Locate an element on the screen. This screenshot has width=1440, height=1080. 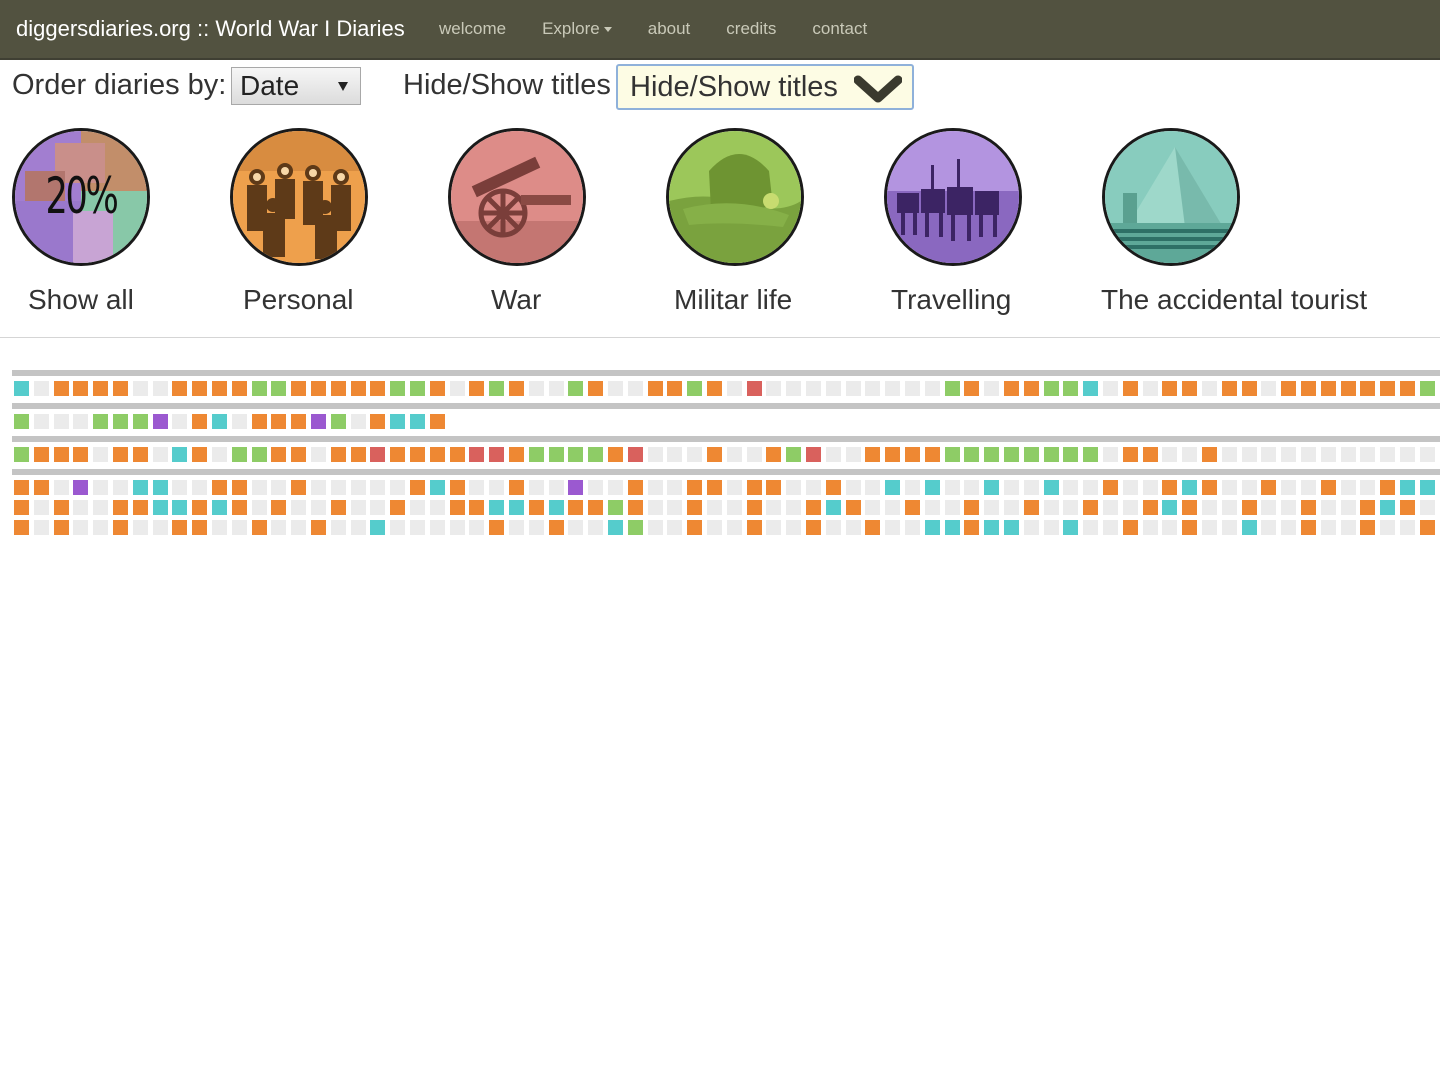
nav-credits: credits is located at coordinates (751, 29).